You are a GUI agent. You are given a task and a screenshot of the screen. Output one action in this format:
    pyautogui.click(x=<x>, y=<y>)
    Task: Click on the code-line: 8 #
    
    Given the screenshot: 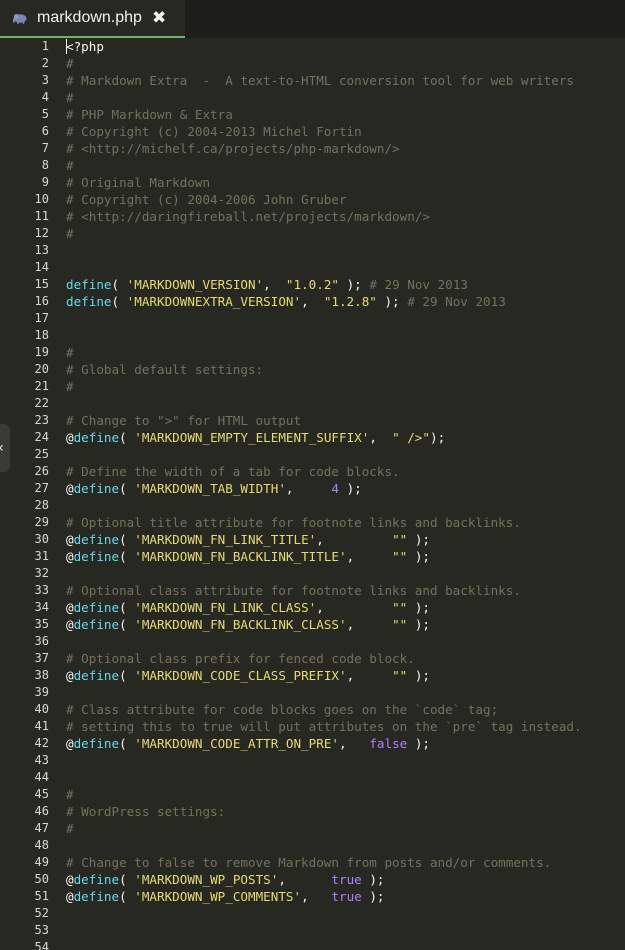 What is the action you would take?
    pyautogui.click(x=312, y=165)
    